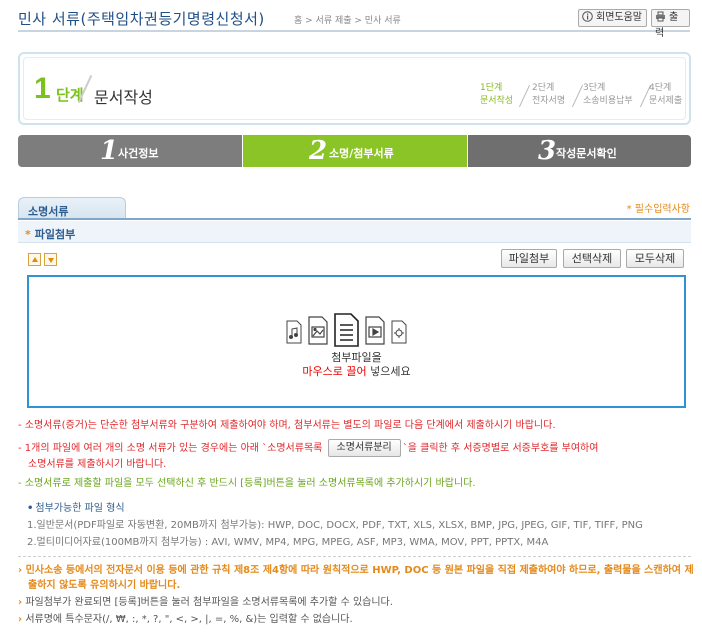  I want to click on section-title: 소명서류, so click(48, 211).